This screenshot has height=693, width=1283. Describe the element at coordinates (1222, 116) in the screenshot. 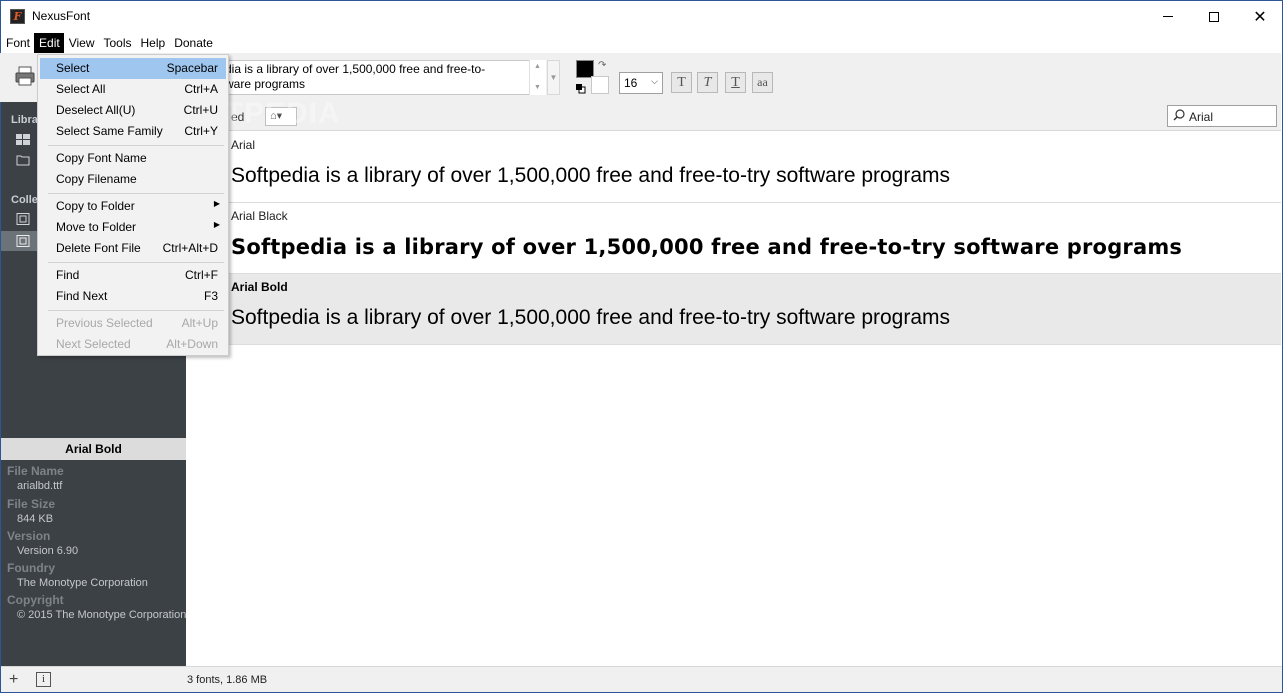

I see `search-input: Arial` at that location.